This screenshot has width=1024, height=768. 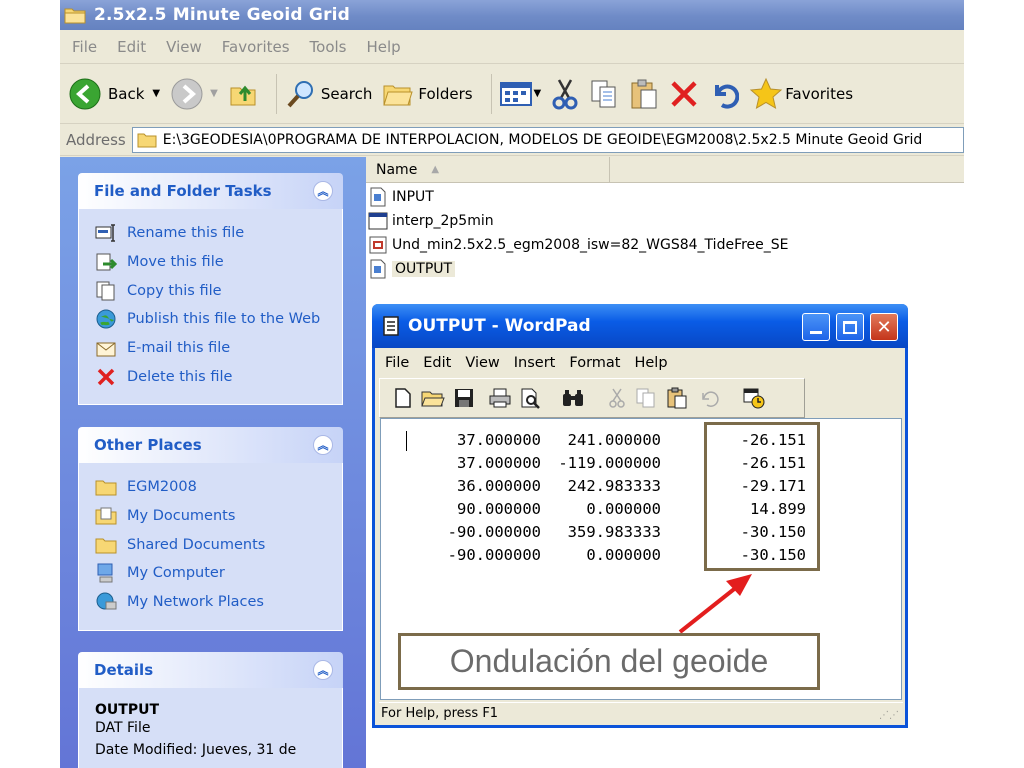 I want to click on close-button: ✕, so click(x=884, y=327).